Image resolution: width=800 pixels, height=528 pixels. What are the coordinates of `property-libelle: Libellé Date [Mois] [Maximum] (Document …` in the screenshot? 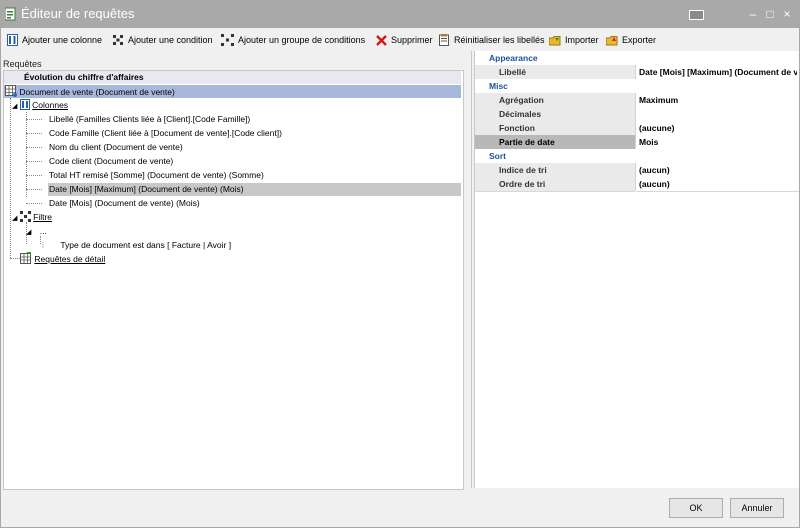 It's located at (637, 72).